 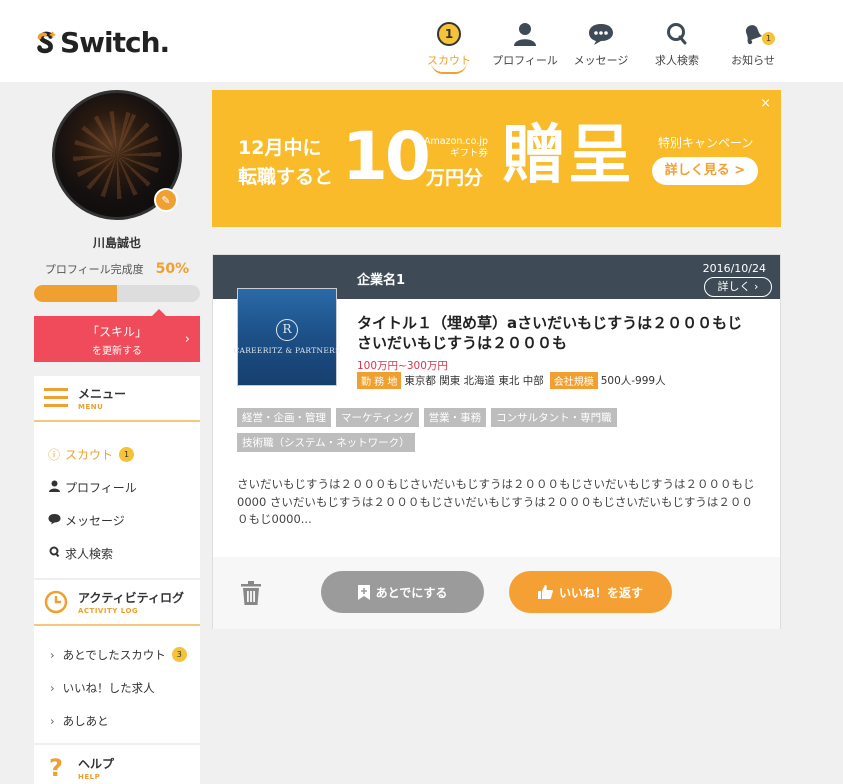 I want to click on banner-more-button: 詳しく見る >, so click(x=705, y=171).